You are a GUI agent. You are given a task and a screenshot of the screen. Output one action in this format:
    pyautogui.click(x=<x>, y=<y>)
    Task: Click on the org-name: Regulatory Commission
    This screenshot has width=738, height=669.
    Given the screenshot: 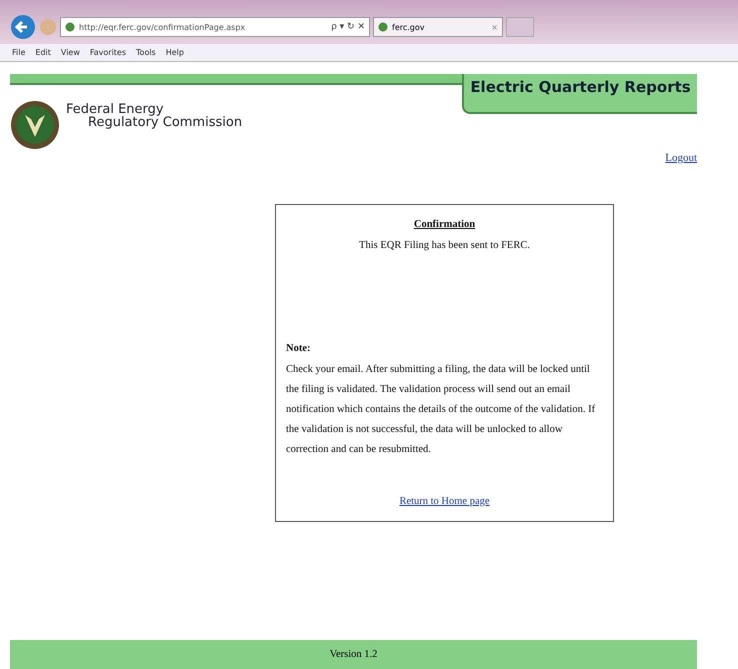 What is the action you would take?
    pyautogui.click(x=164, y=122)
    